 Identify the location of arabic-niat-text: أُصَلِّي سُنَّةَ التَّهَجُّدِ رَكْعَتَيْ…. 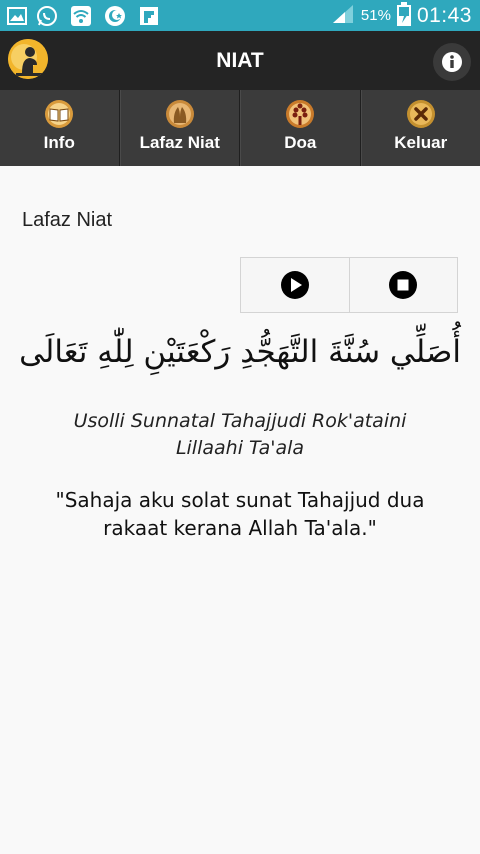
(240, 352).